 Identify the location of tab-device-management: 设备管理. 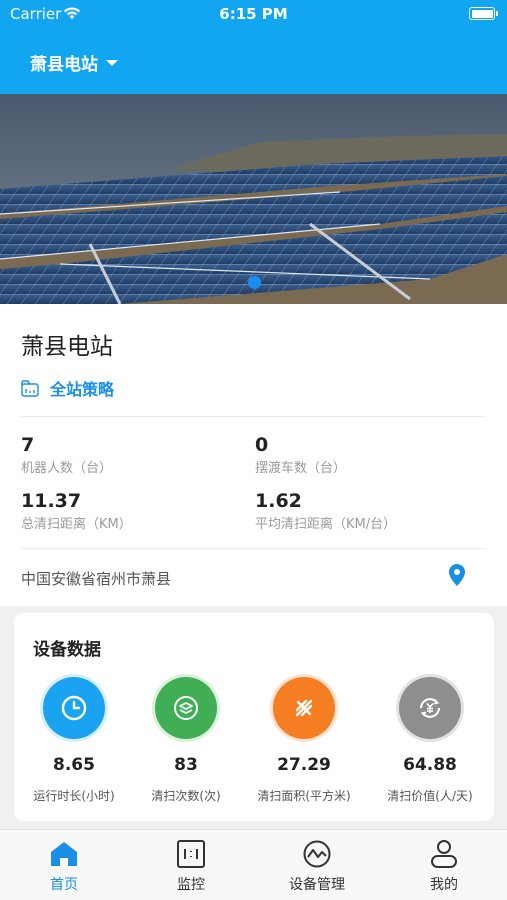
(317, 866).